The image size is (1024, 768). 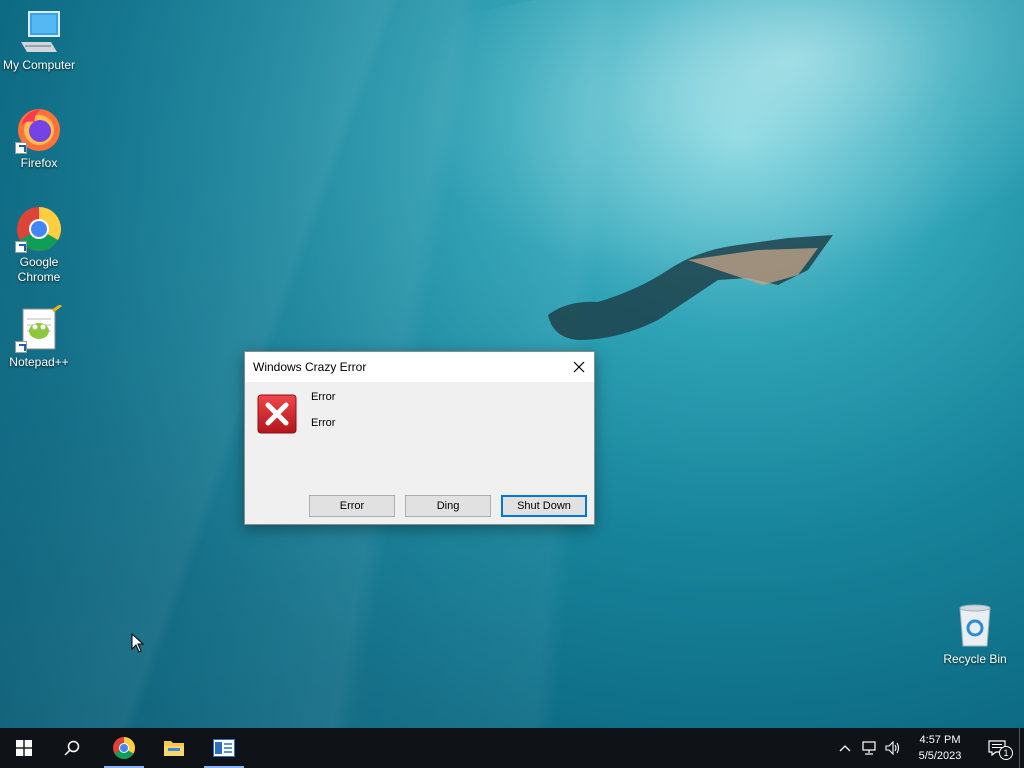 I want to click on taskbar-chrome-button, so click(x=124, y=748).